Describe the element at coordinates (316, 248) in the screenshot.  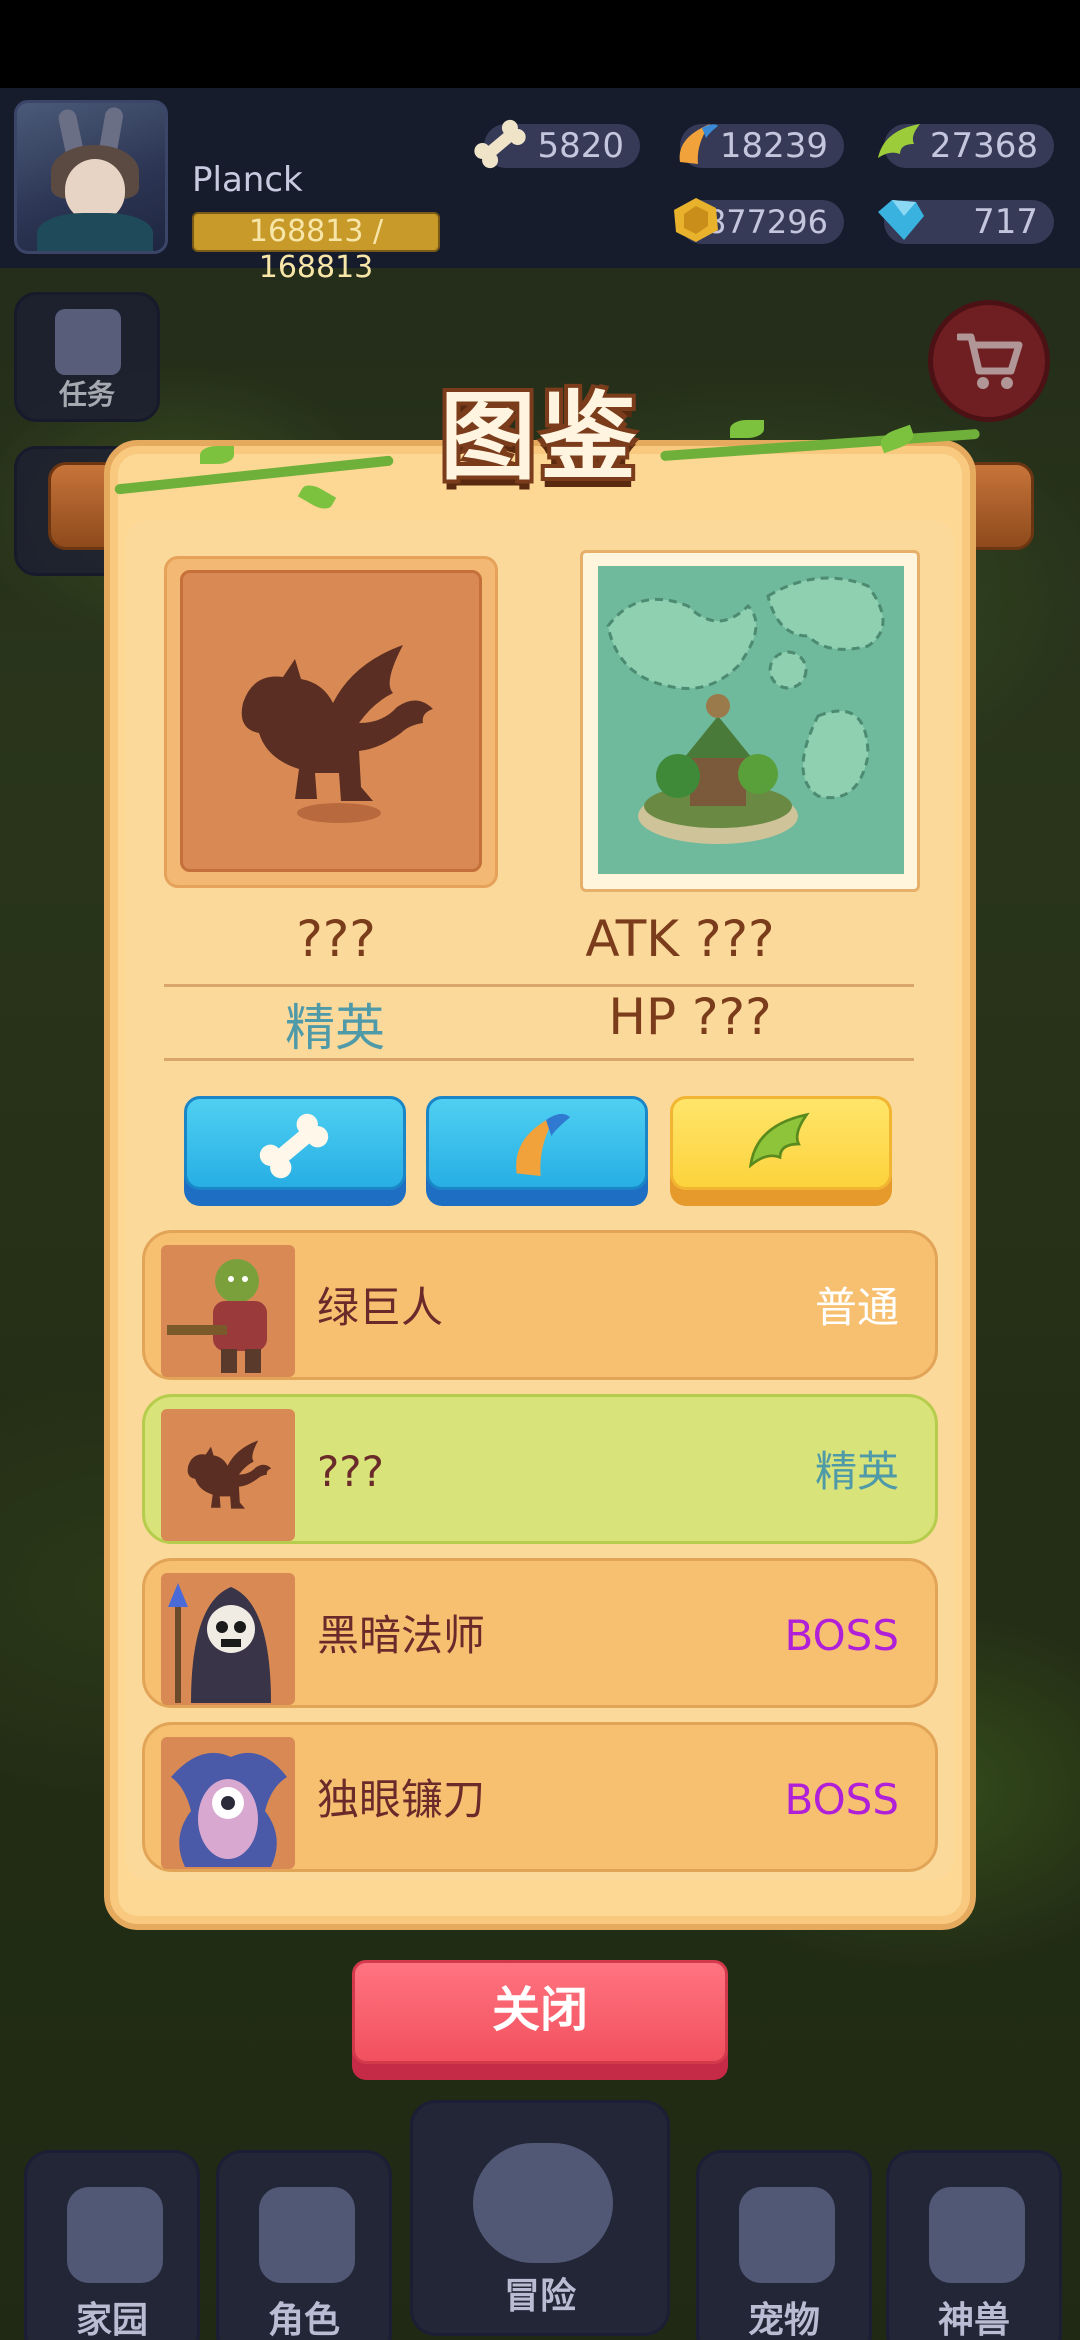
I see `player-exp-bar: 168813 / 168813` at that location.